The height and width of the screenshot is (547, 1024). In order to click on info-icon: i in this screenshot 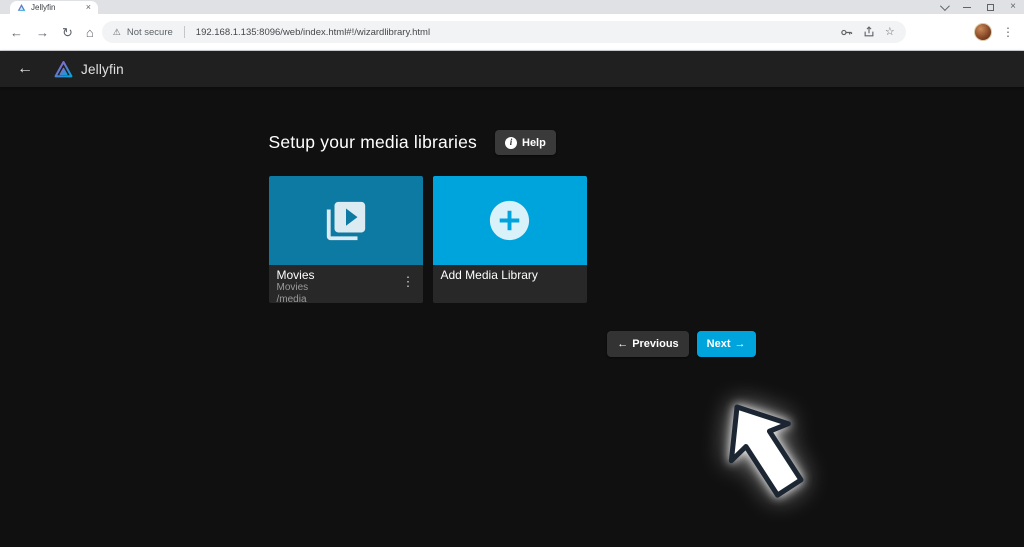, I will do `click(511, 142)`.